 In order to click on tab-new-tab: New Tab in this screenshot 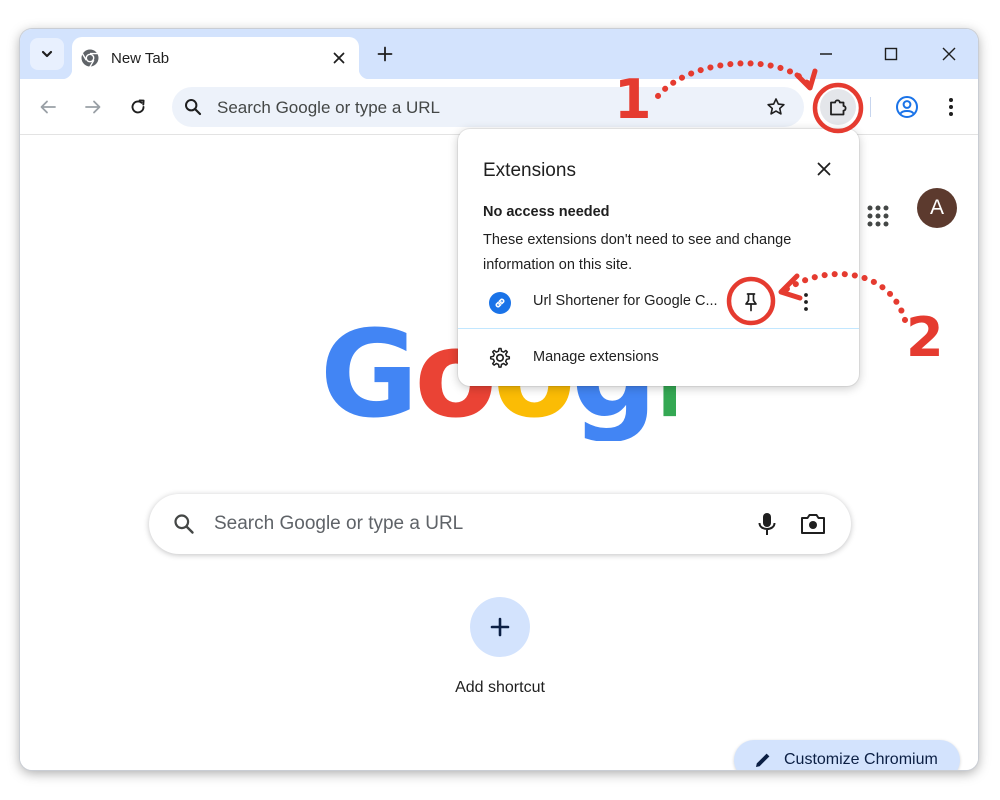, I will do `click(215, 58)`.